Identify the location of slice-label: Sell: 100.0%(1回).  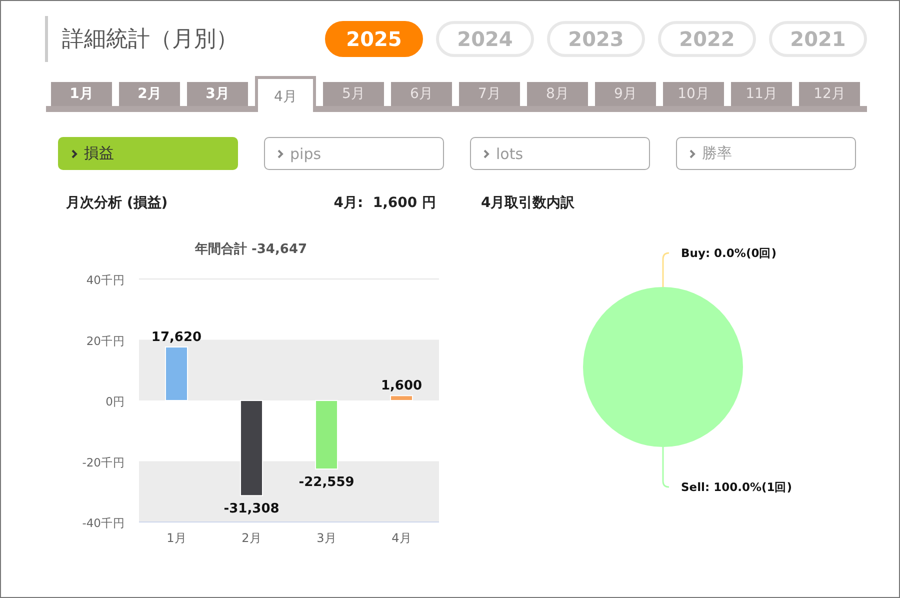
(736, 487).